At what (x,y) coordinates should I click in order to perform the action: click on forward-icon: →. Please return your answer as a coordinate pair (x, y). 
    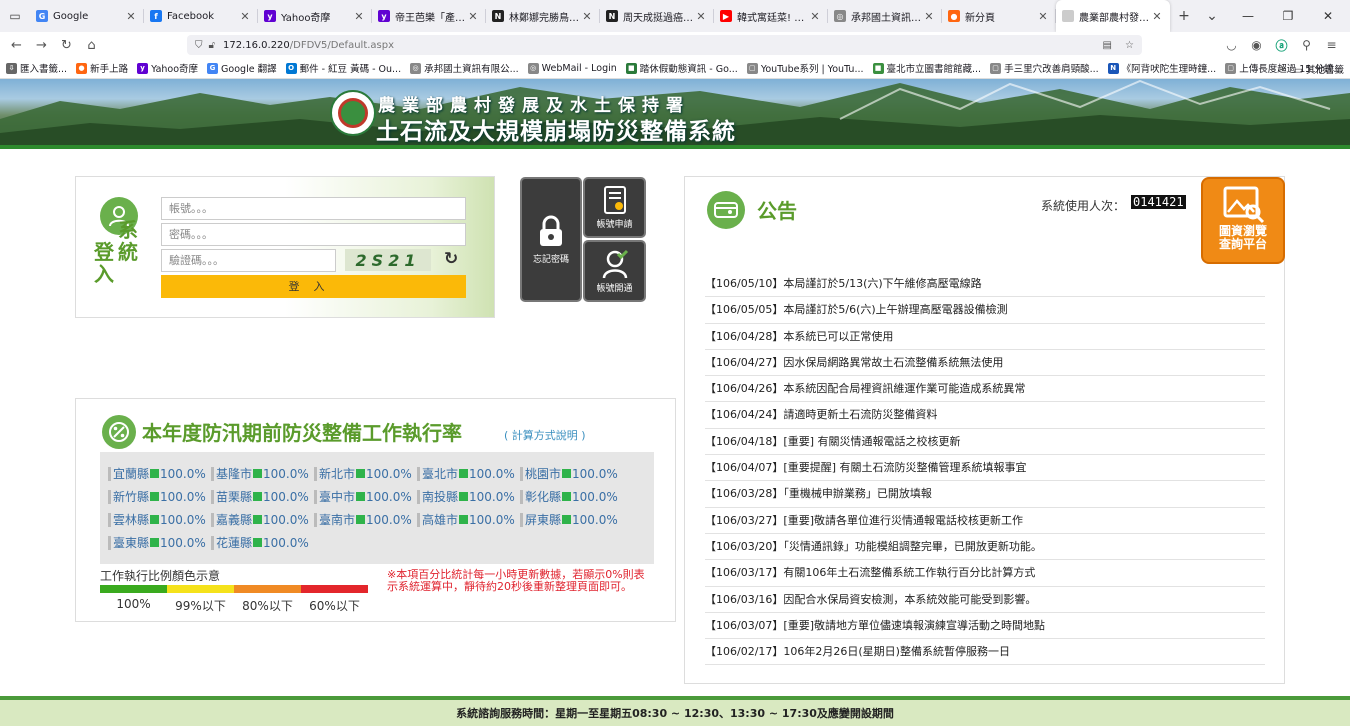
    Looking at the image, I should click on (41, 45).